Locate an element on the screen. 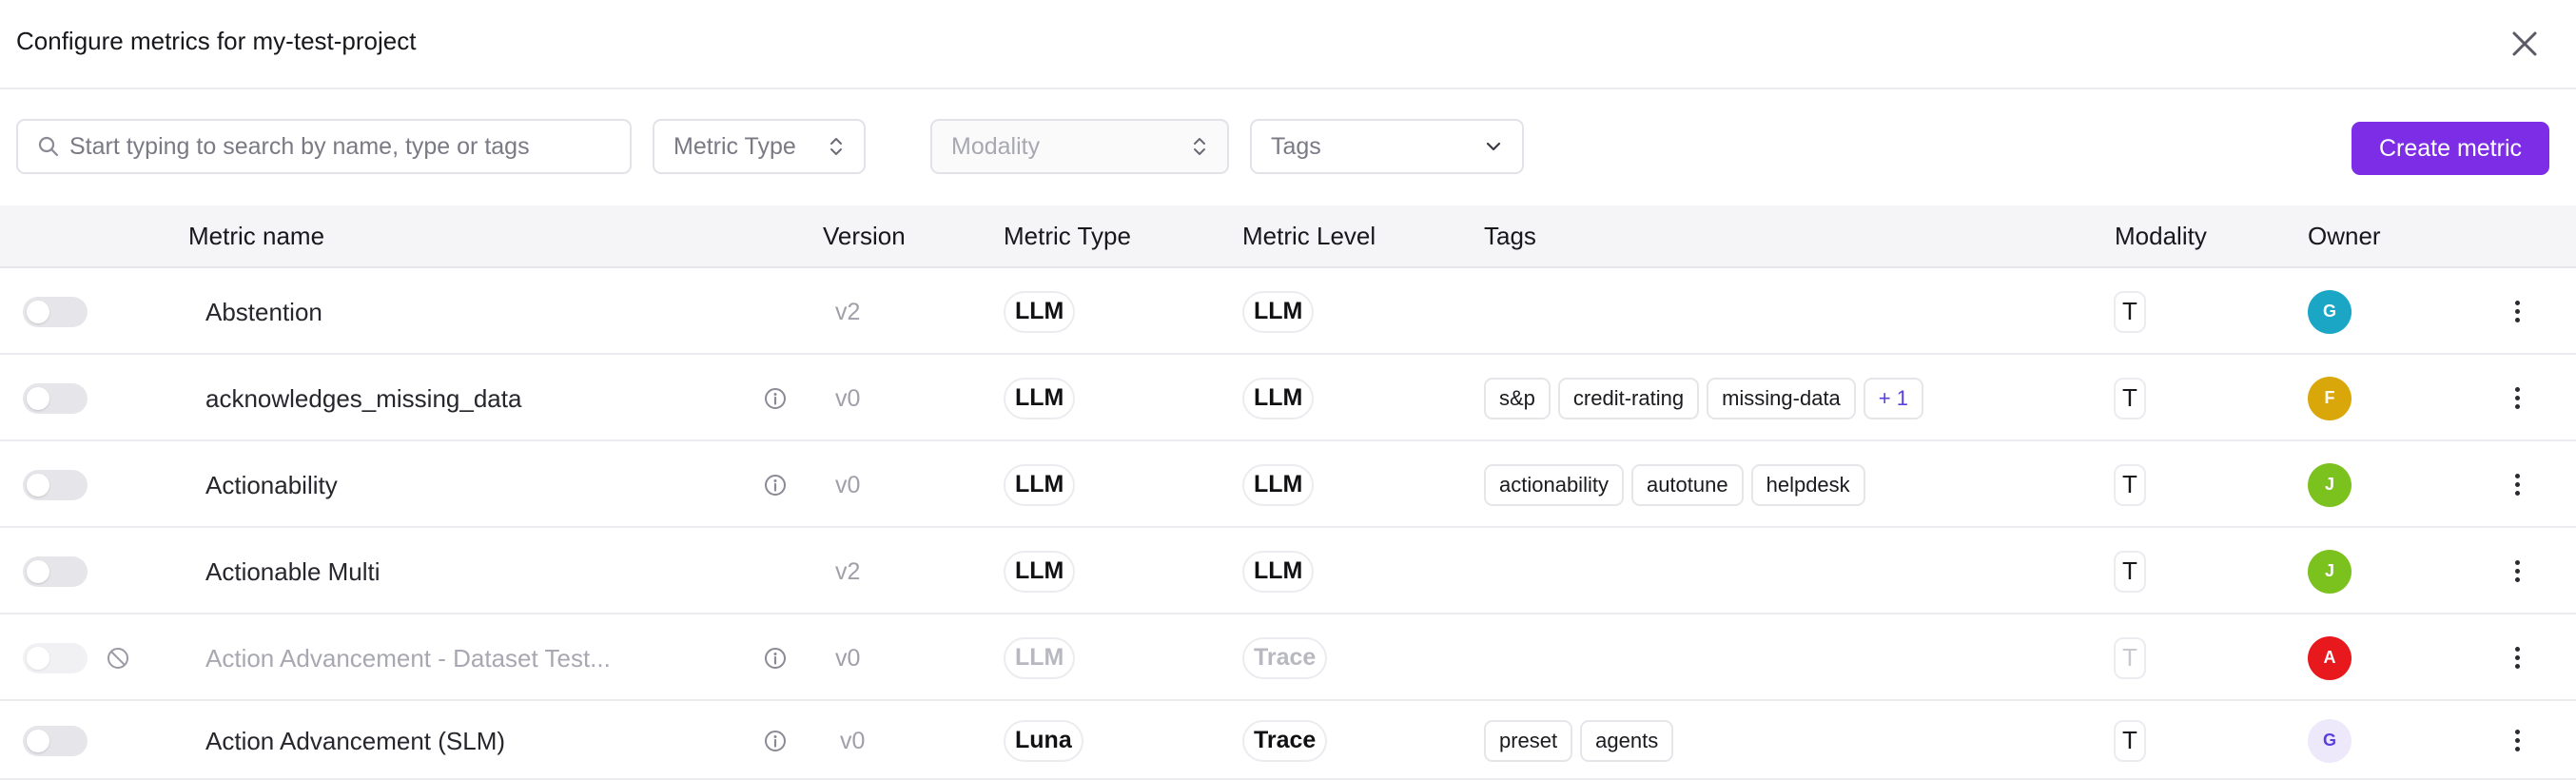  table-row: Actionable Multi v2 LLM LLM T J is located at coordinates (1288, 571).